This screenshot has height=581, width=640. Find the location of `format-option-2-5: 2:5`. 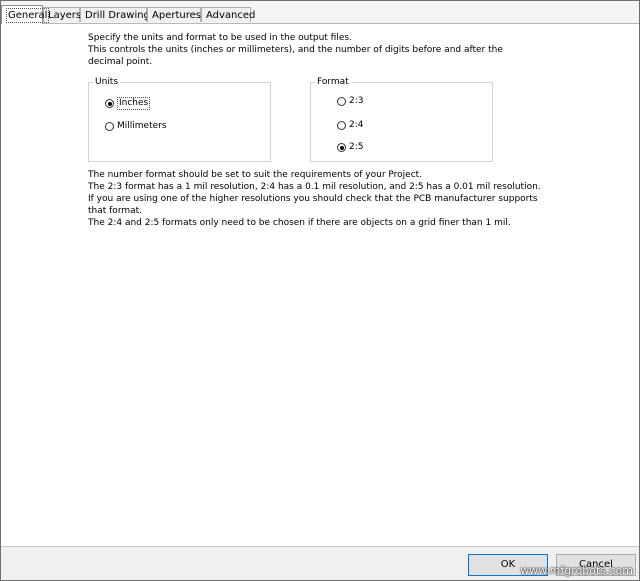

format-option-2-5: 2:5 is located at coordinates (350, 147).